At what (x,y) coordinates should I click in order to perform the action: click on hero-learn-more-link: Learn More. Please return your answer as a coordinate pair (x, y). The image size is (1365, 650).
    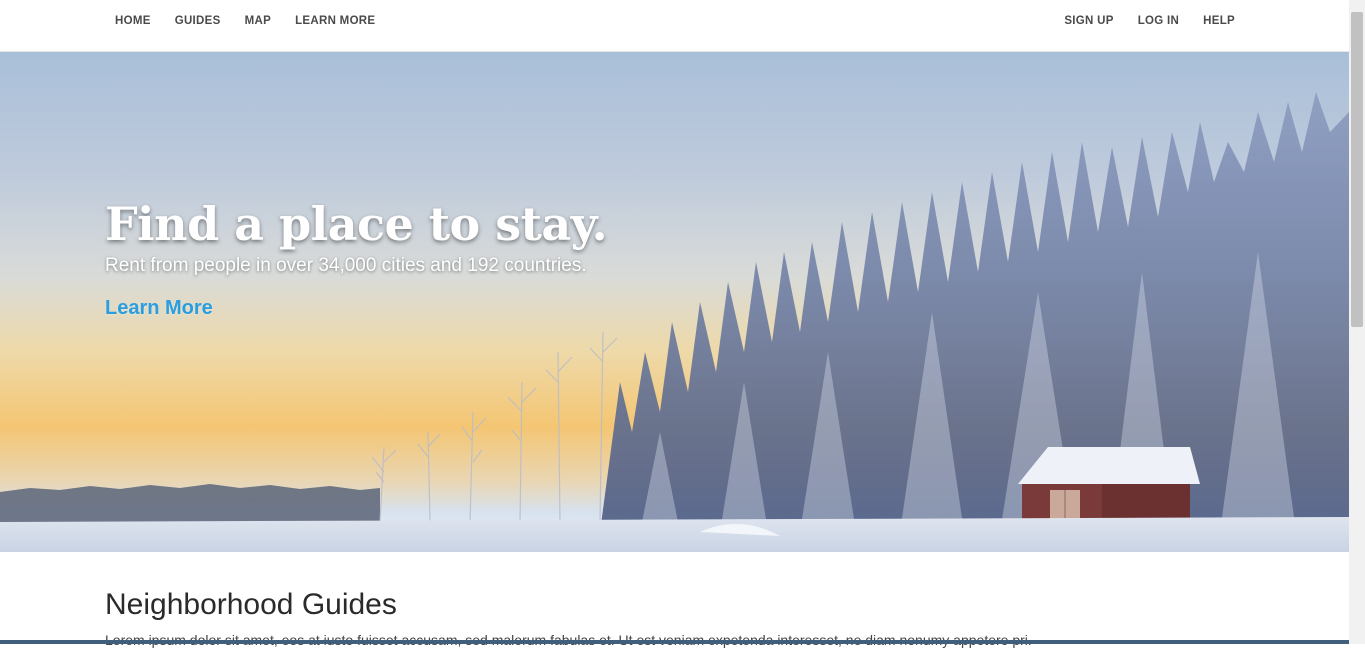
    Looking at the image, I should click on (159, 308).